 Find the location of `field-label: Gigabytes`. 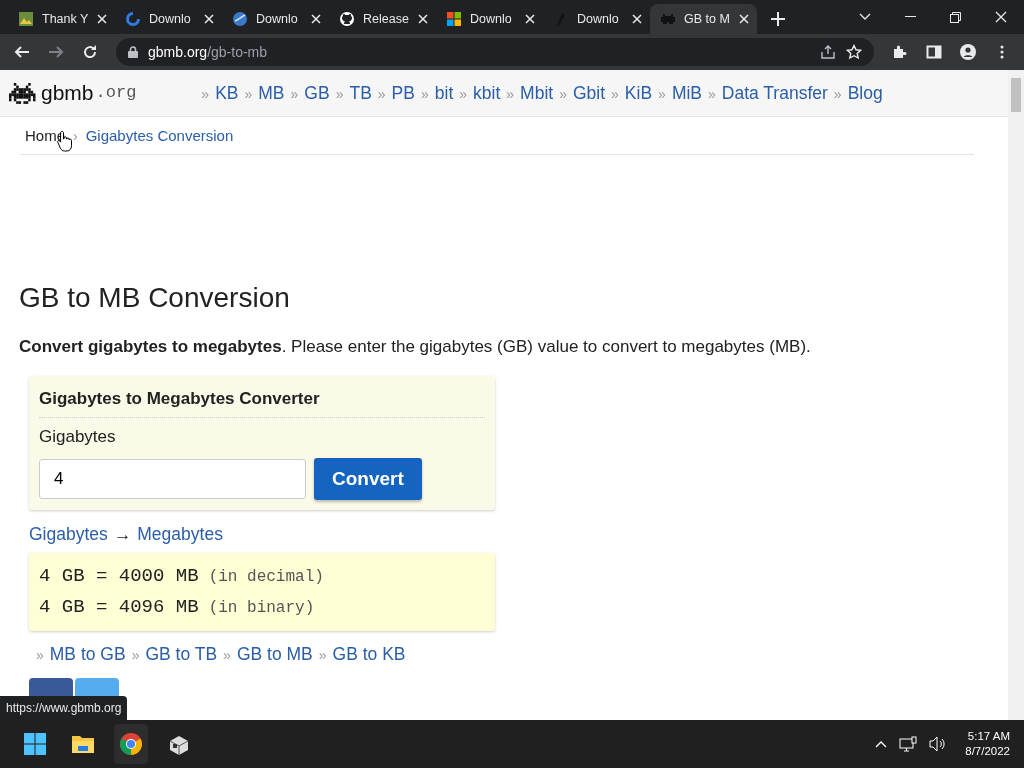

field-label: Gigabytes is located at coordinates (78, 437).